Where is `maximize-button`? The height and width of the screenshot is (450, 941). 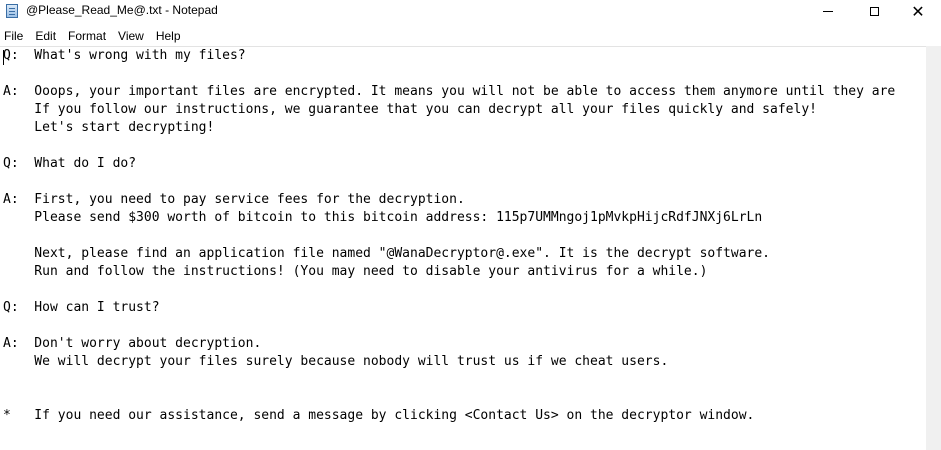
maximize-button is located at coordinates (874, 11).